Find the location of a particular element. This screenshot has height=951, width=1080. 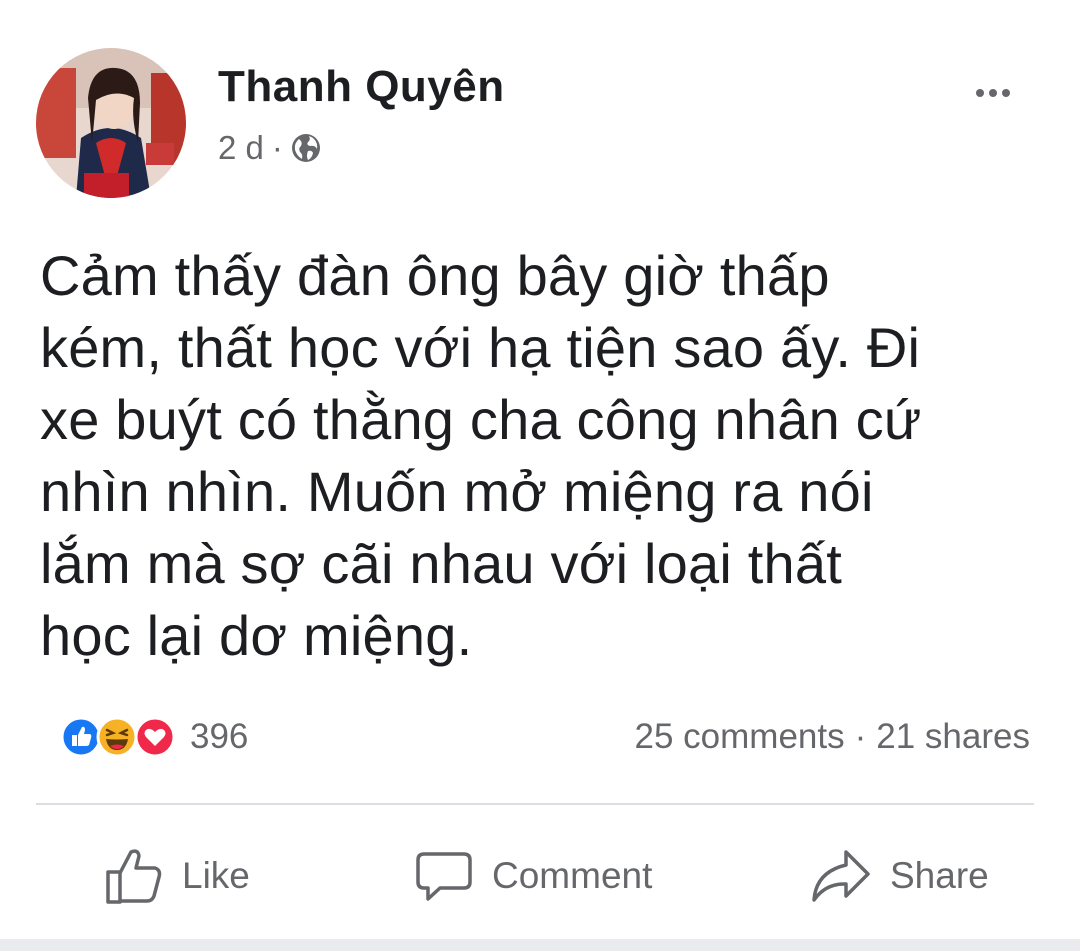

author-name: Thanh Quyên is located at coordinates (361, 87).